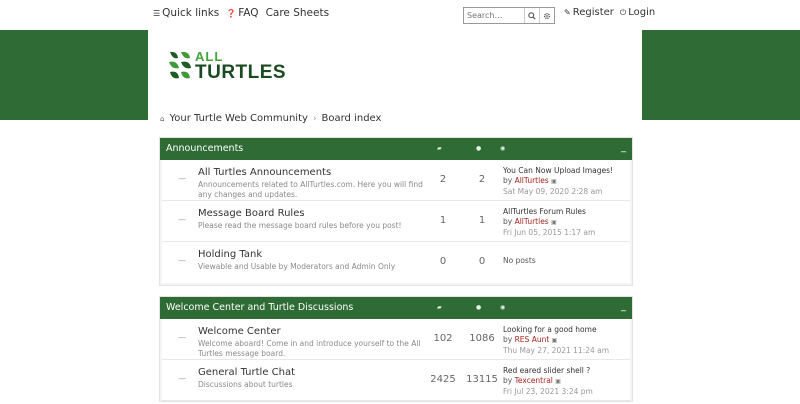 The height and width of the screenshot is (404, 800). What do you see at coordinates (248, 13) in the screenshot?
I see `faq-label: FAQ` at bounding box center [248, 13].